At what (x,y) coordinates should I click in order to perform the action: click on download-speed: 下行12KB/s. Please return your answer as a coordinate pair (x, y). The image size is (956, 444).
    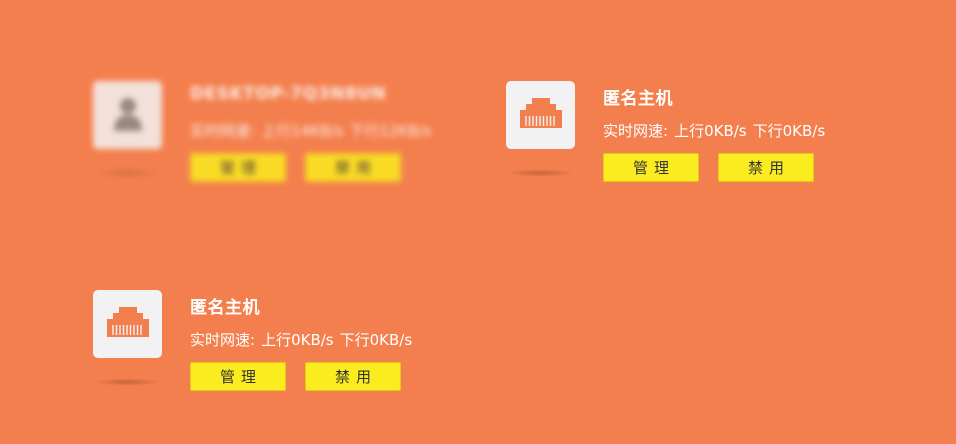
    Looking at the image, I should click on (390, 131).